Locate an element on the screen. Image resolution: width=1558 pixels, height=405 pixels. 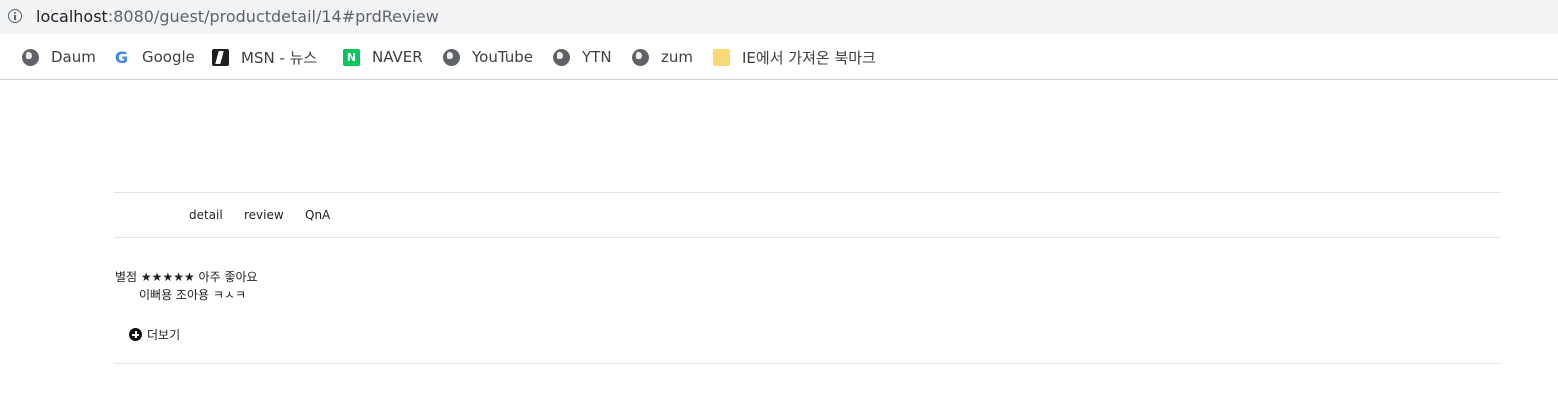
bookmark-msn: MSN - 뉴스 is located at coordinates (264, 57).